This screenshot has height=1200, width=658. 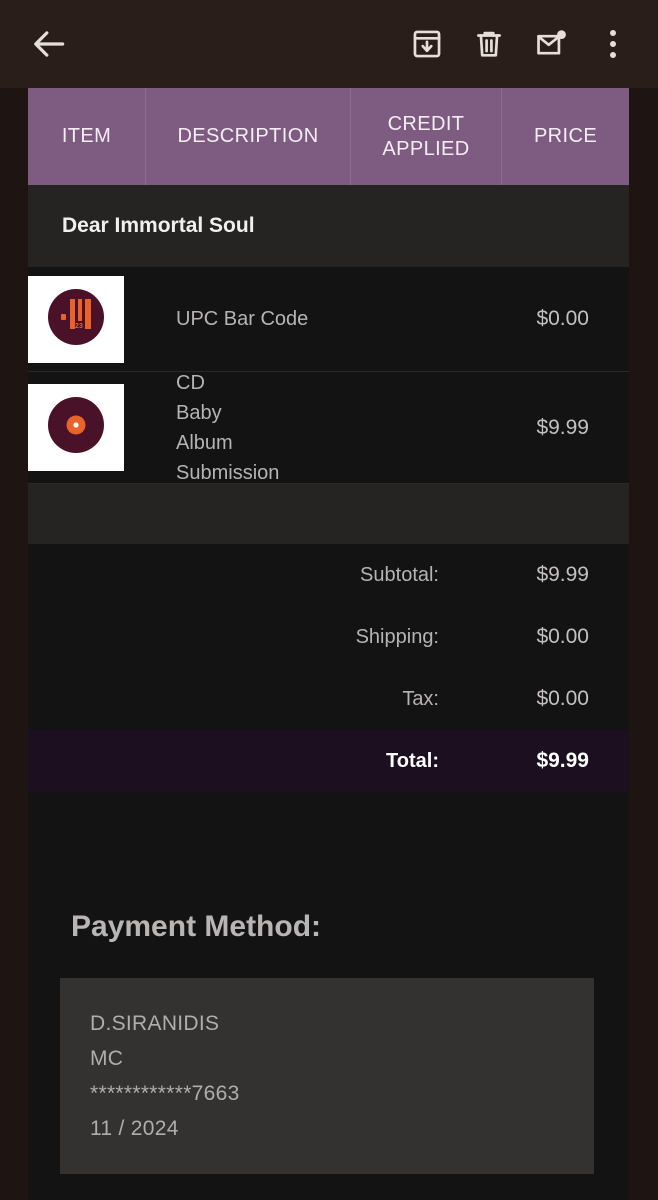 I want to click on payment-method-heading: Payment Method:, so click(x=196, y=926).